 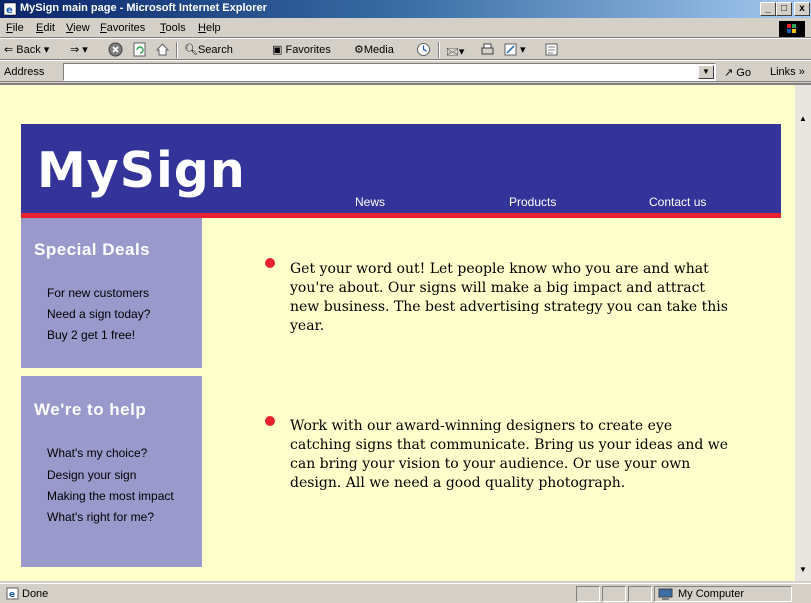 I want to click on ie-page-icon: e, so click(x=10, y=9).